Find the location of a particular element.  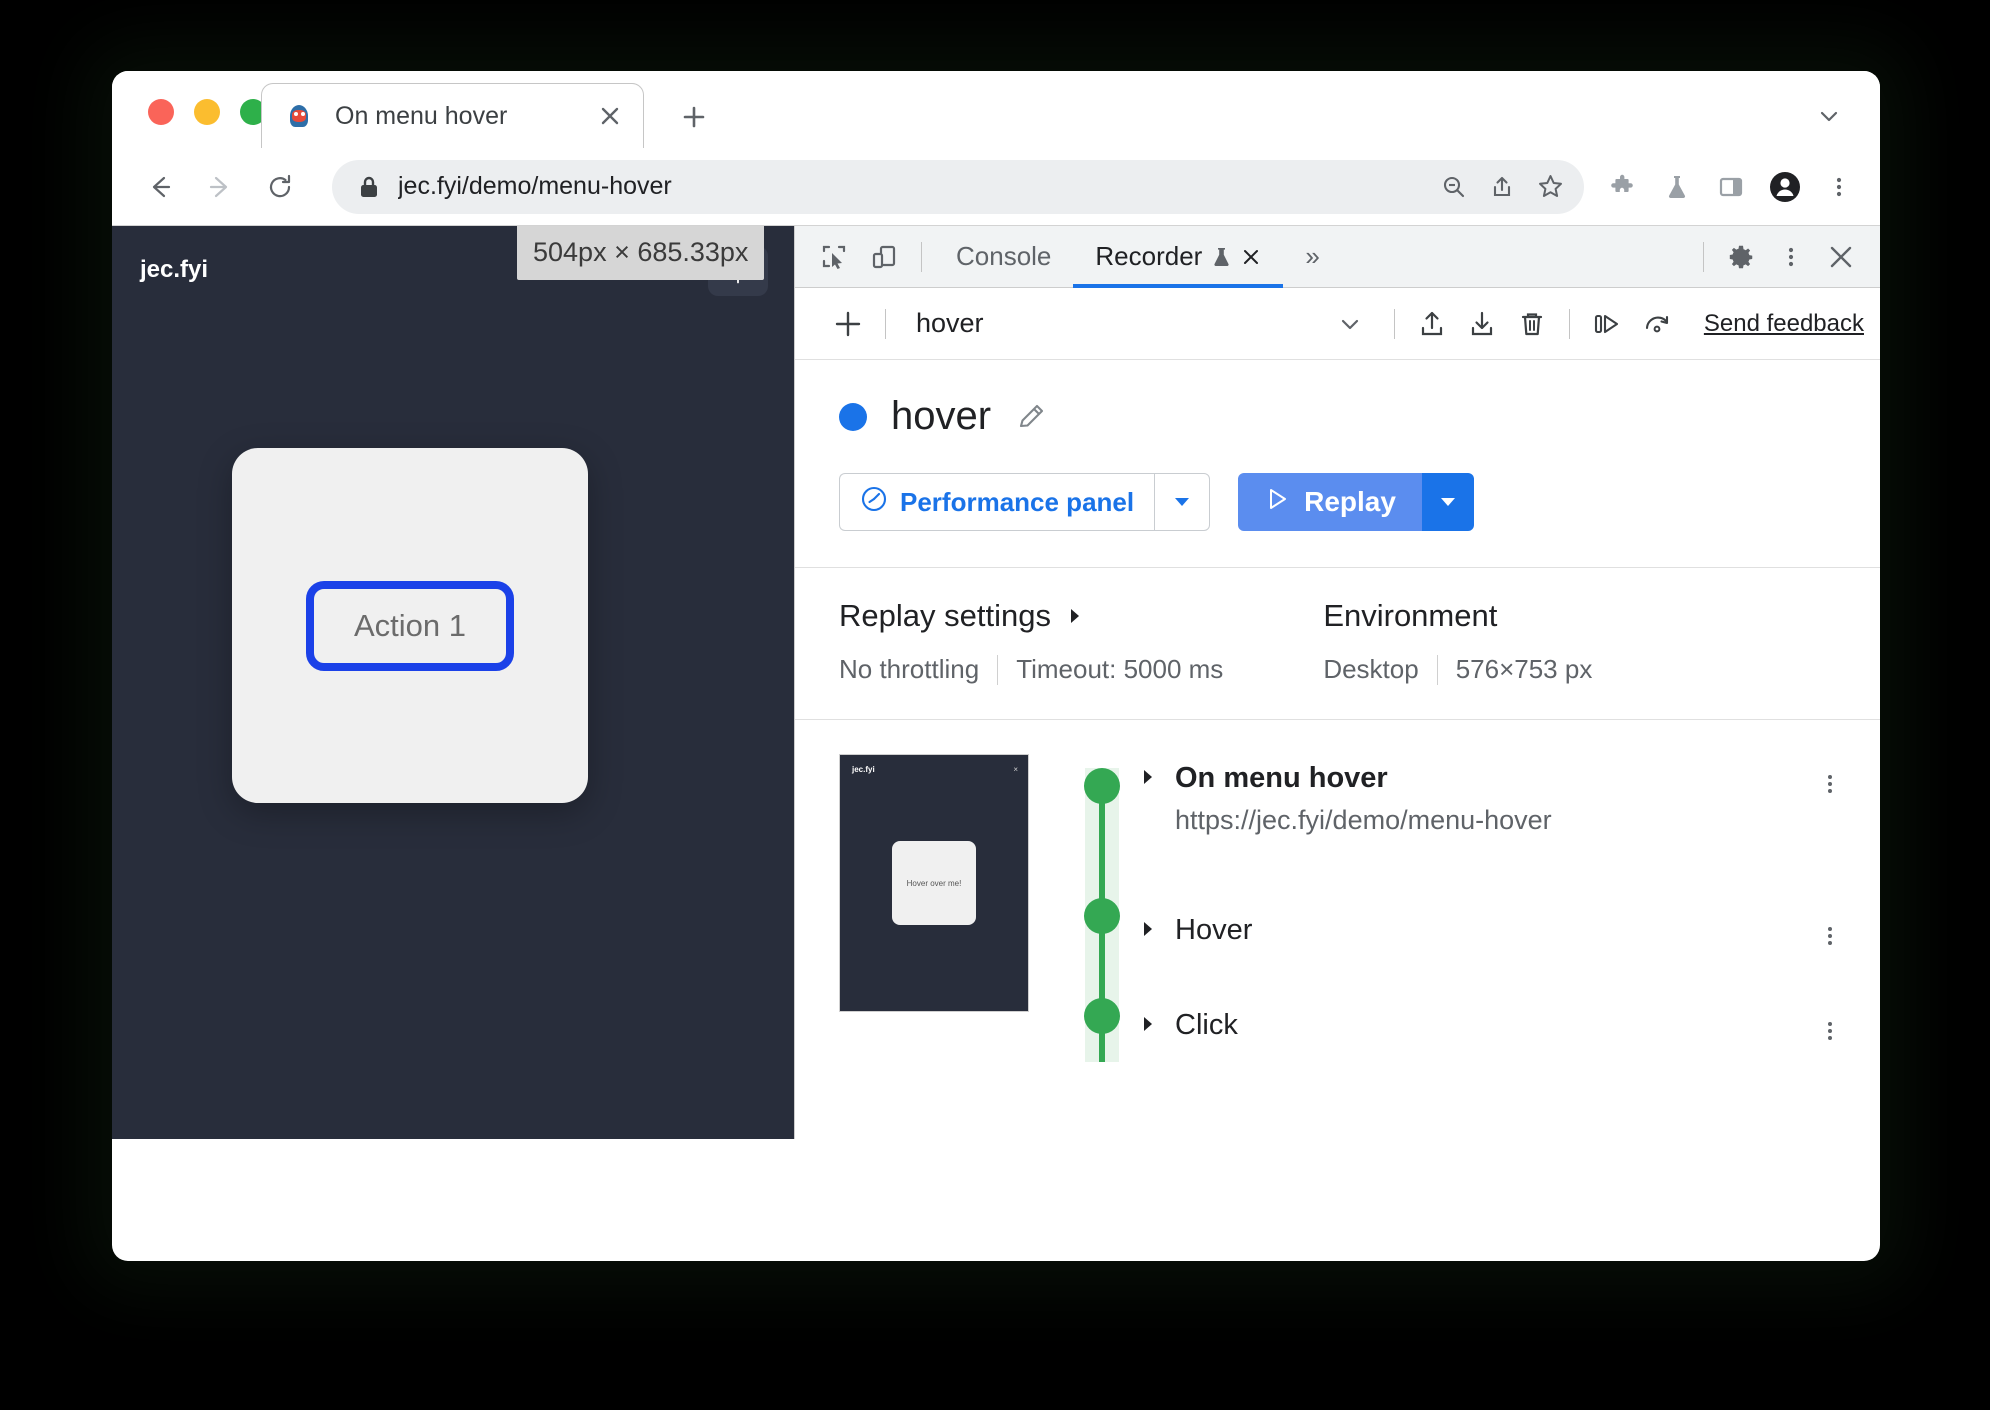

replay-button: Replay is located at coordinates (1356, 502).